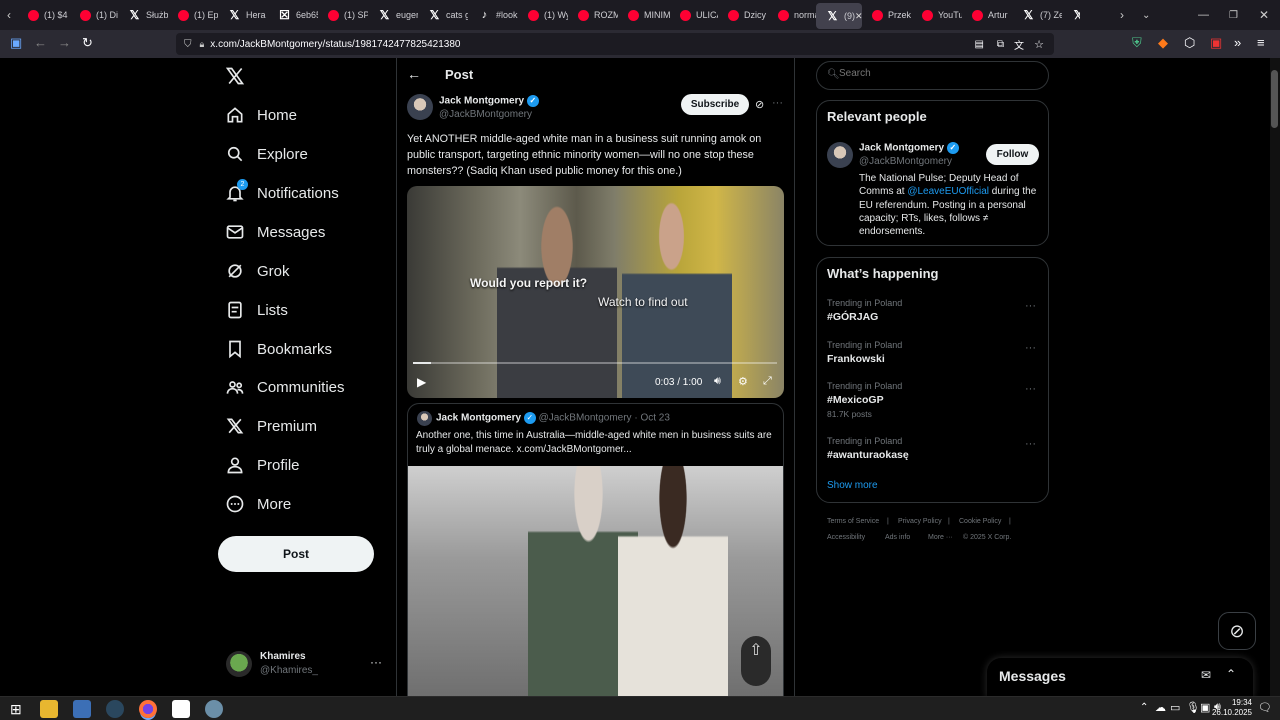 This screenshot has width=1280, height=720. What do you see at coordinates (235, 76) in the screenshot?
I see `x-logo-icon` at bounding box center [235, 76].